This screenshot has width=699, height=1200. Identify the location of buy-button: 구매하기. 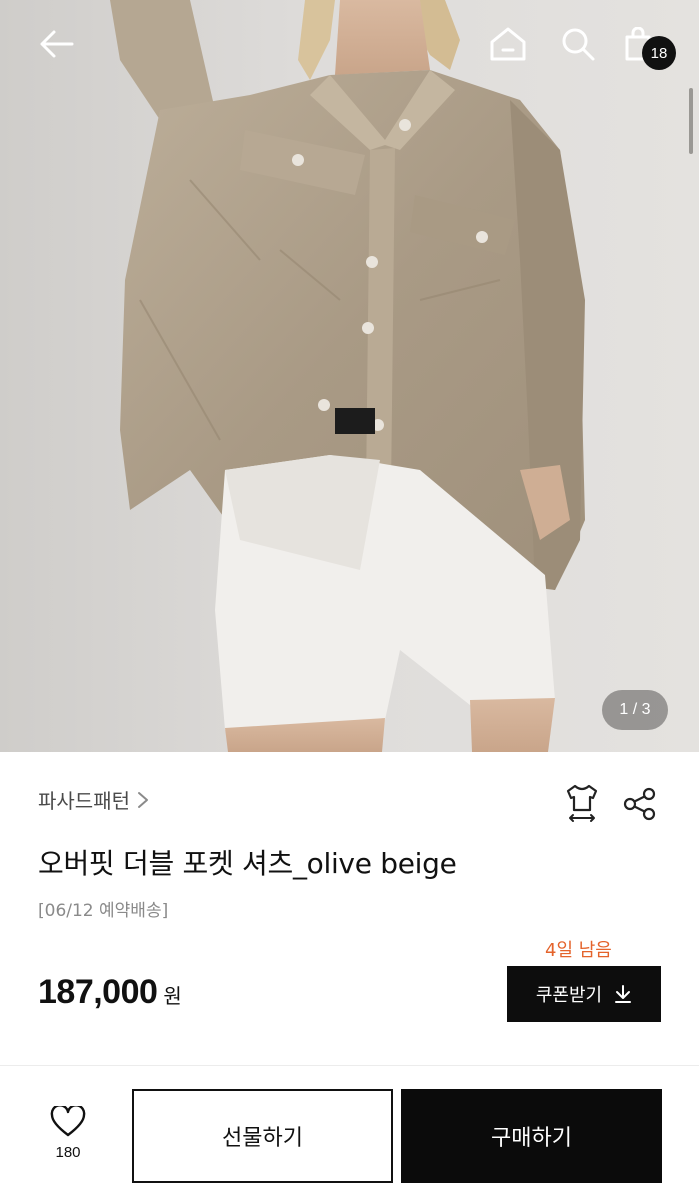
(531, 1136).